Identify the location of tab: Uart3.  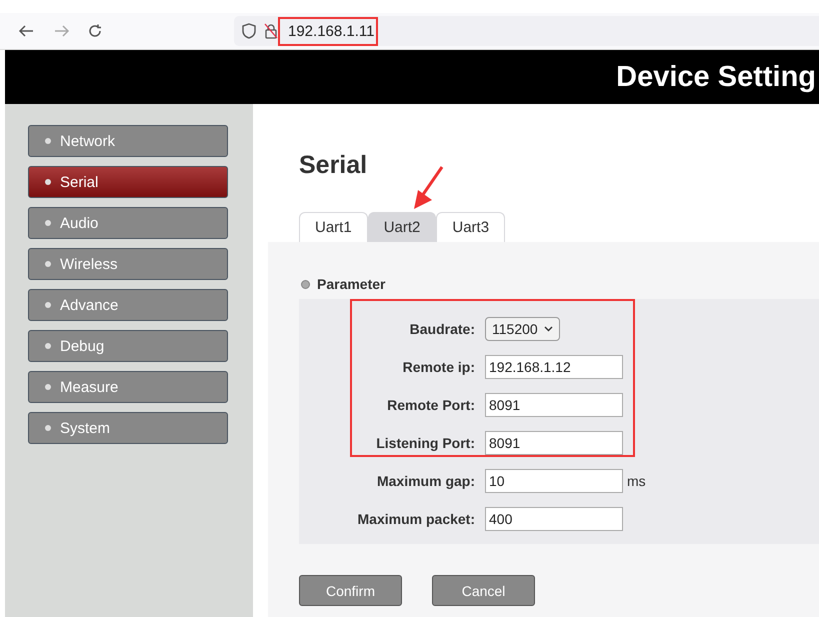
(471, 227).